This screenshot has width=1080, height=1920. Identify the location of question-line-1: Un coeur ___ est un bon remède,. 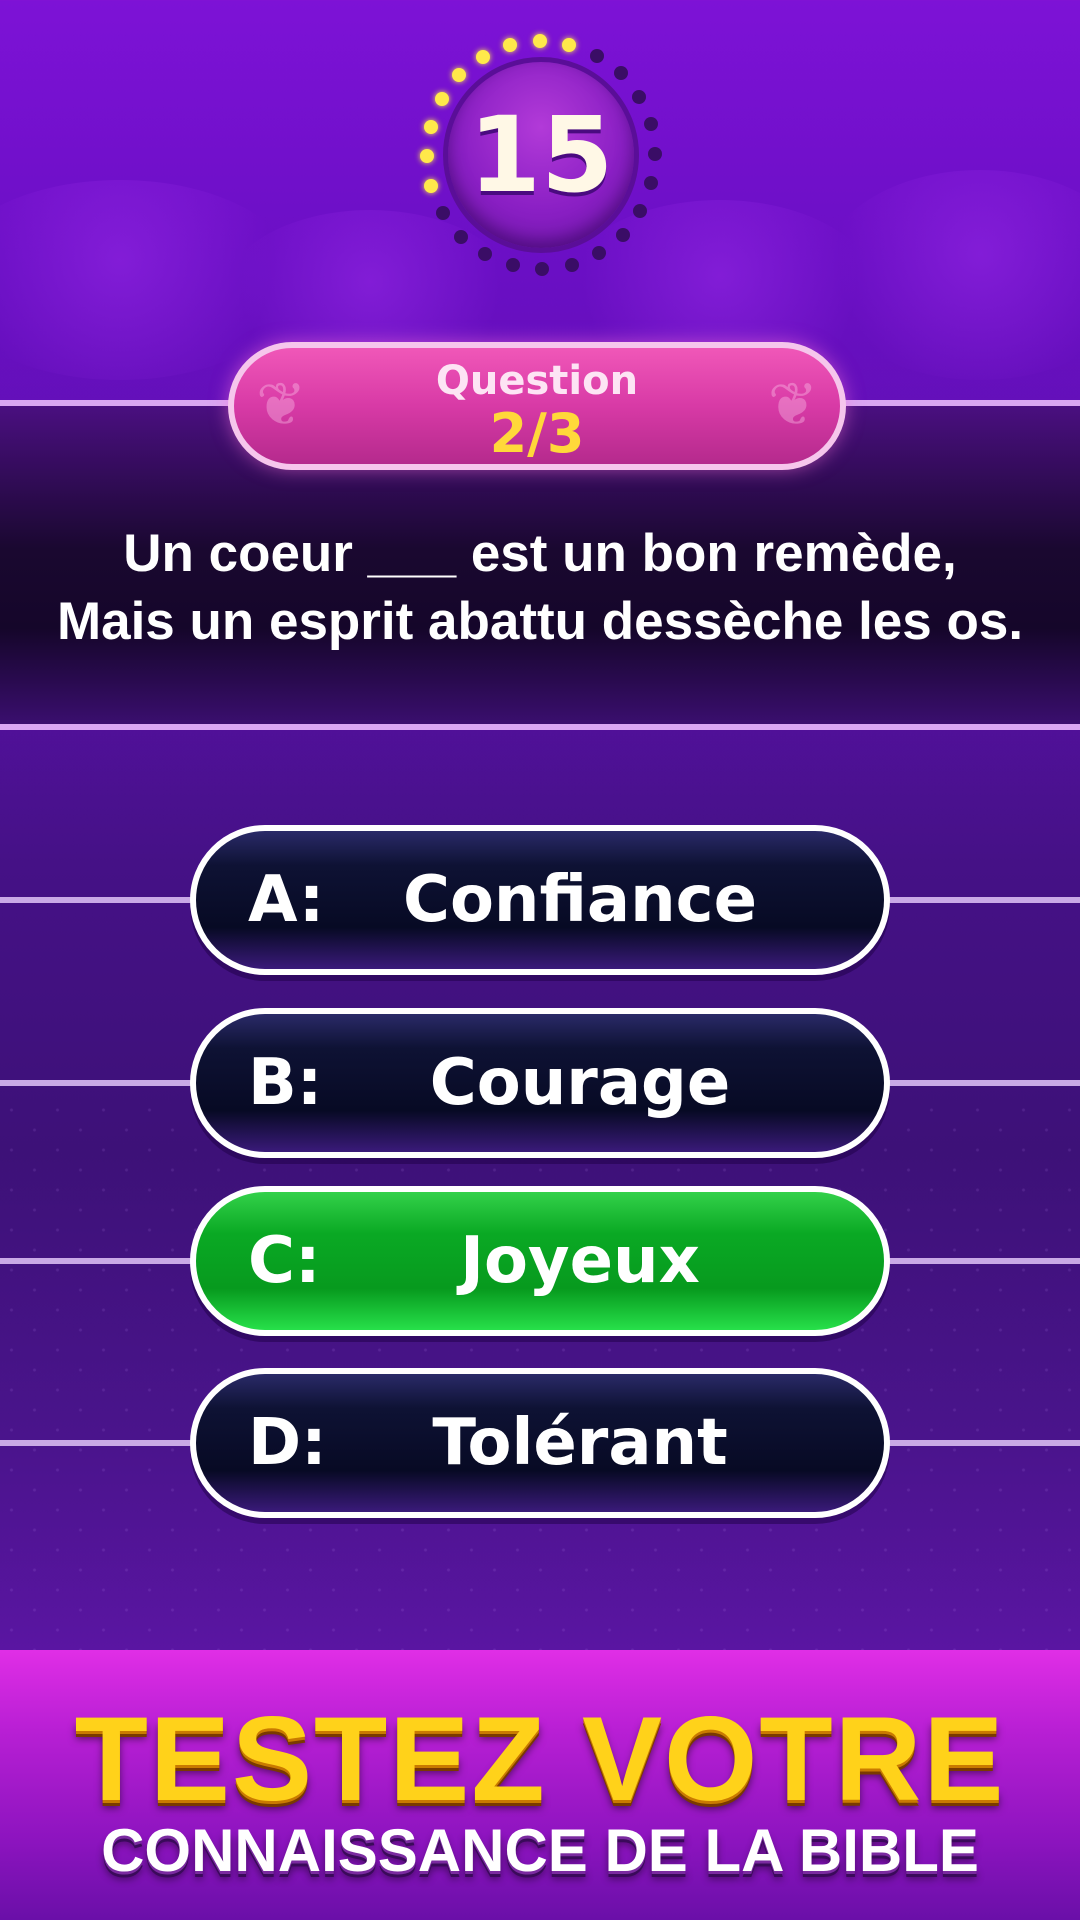
(540, 553).